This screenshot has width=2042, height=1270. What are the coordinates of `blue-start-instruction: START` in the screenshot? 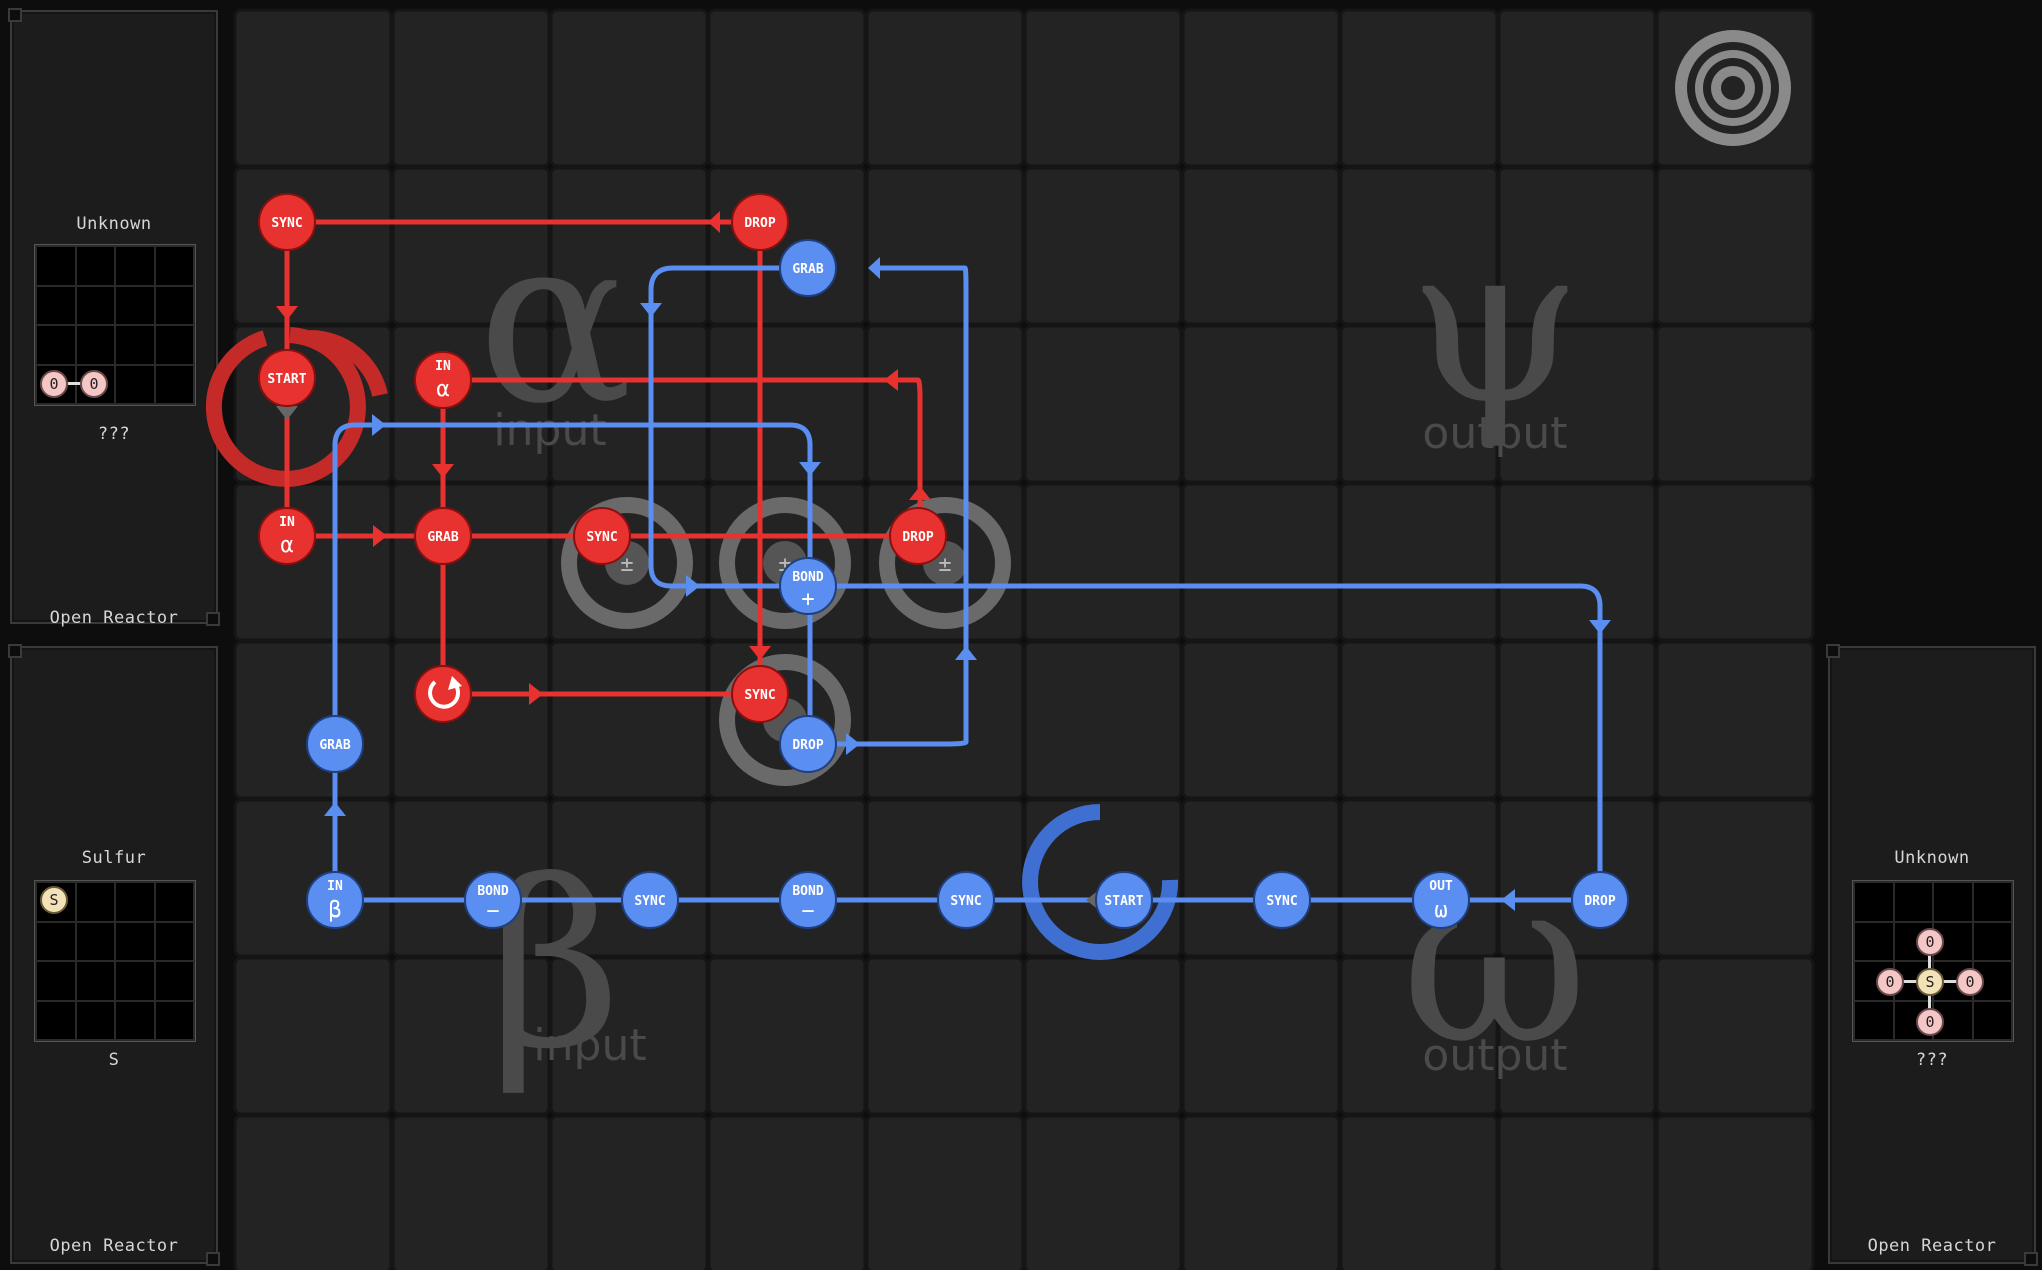 It's located at (1124, 900).